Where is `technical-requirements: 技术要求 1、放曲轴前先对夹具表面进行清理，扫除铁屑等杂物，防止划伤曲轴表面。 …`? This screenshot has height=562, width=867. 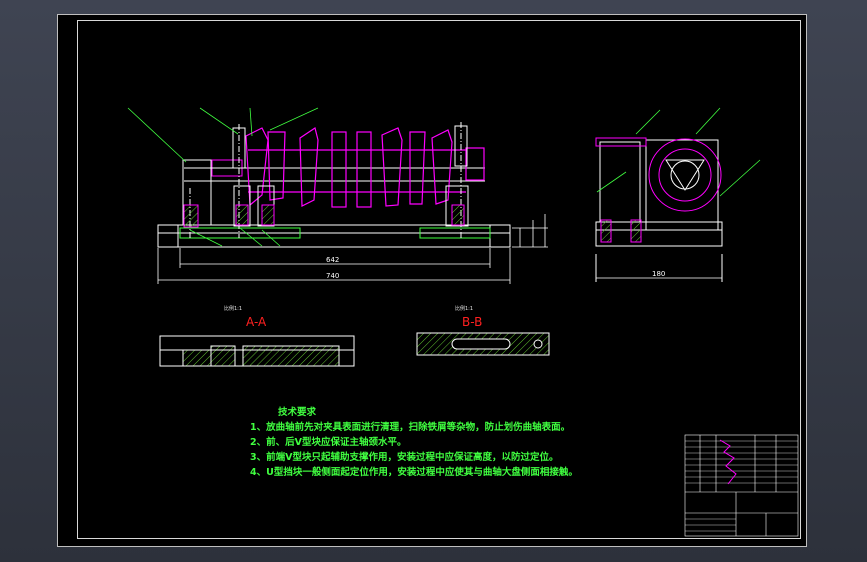
technical-requirements: 技术要求 1、放曲轴前先对夹具表面进行清理，扫除铁屑等杂物，防止划伤曲轴表面。 … is located at coordinates (460, 442).